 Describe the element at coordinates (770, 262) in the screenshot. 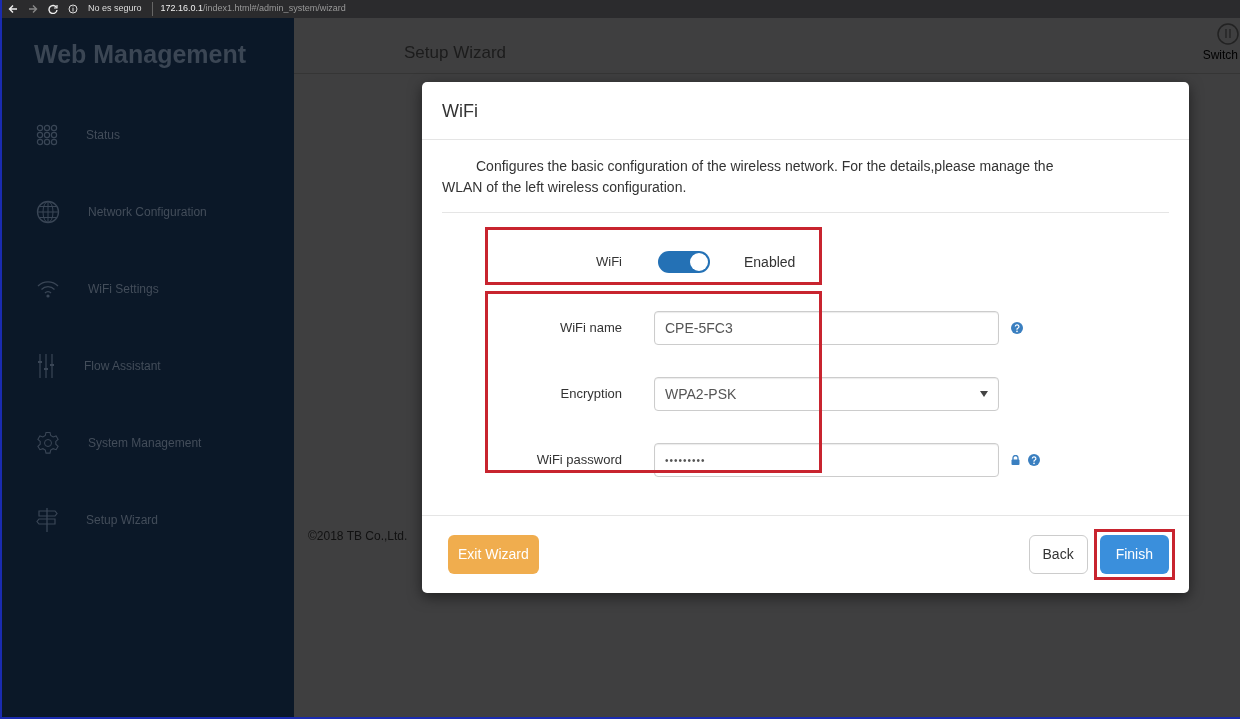

I see `toggle-status: Enabled` at that location.